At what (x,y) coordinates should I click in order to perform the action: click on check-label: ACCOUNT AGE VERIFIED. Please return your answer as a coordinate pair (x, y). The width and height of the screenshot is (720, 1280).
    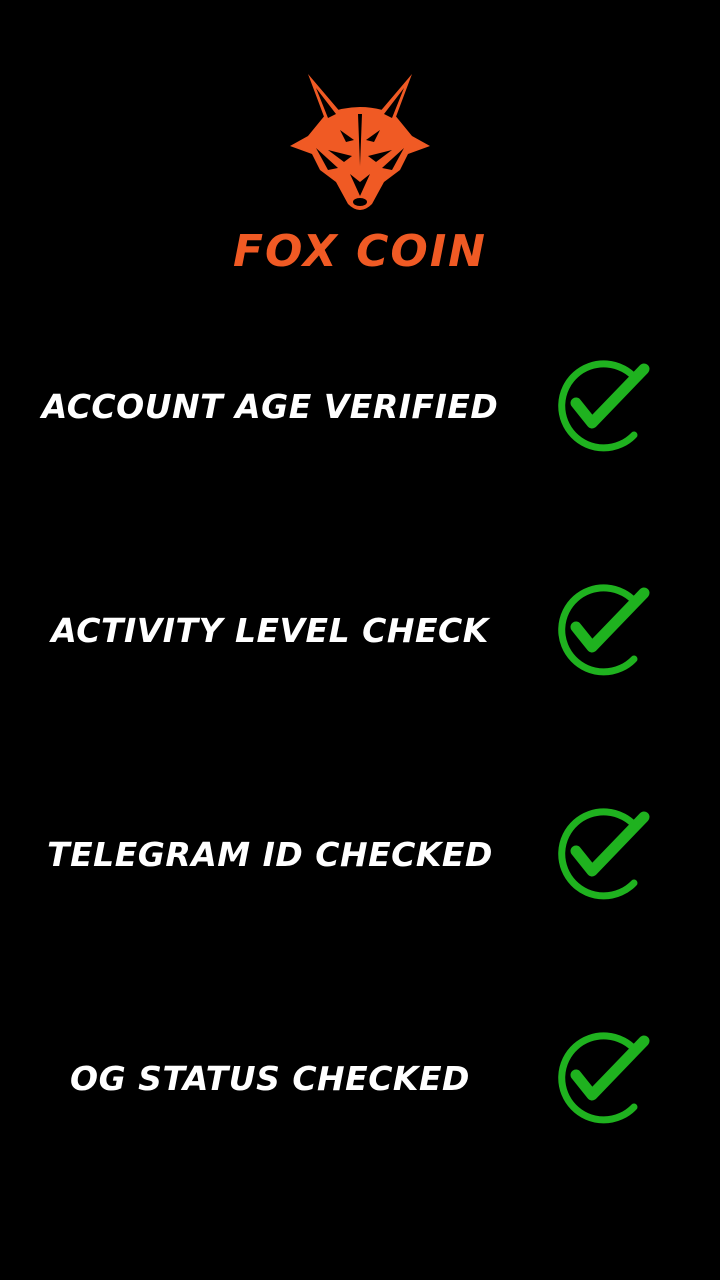
    Looking at the image, I should click on (270, 406).